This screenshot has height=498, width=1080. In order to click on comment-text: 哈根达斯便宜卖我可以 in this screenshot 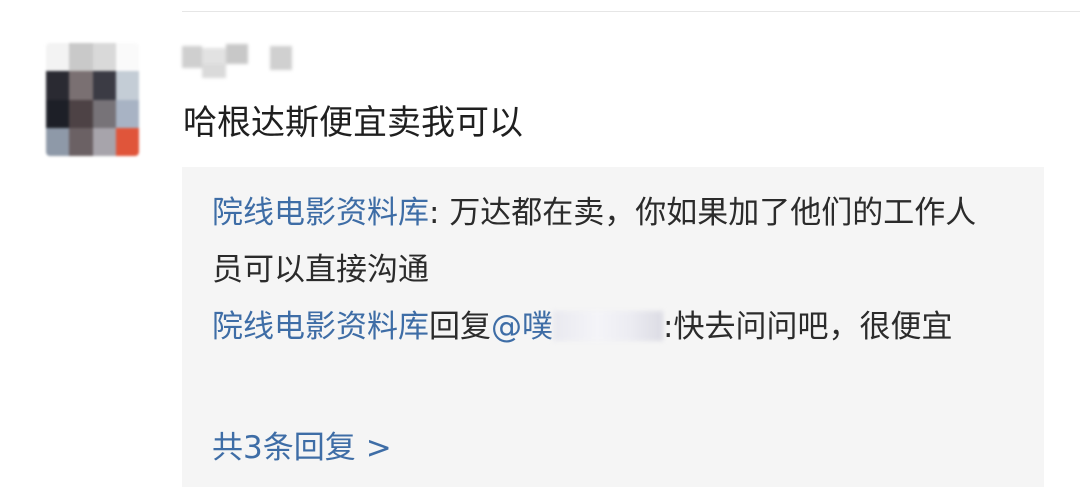, I will do `click(353, 123)`.